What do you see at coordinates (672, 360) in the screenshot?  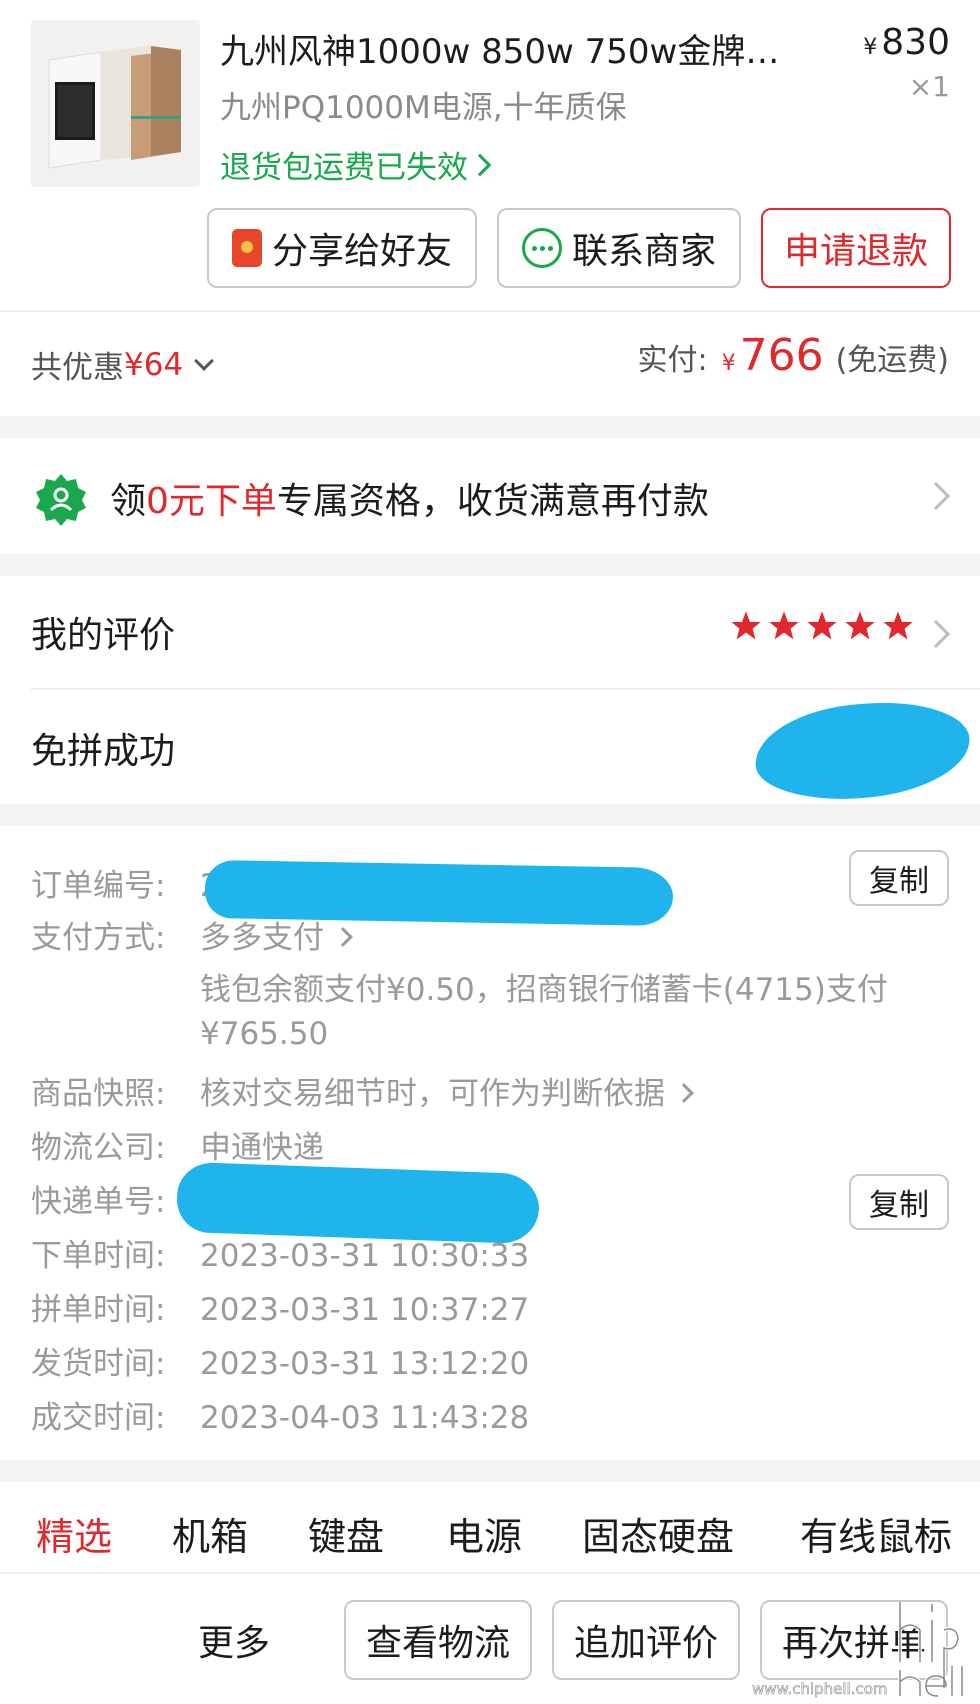 I see `paid-label: 实付:` at bounding box center [672, 360].